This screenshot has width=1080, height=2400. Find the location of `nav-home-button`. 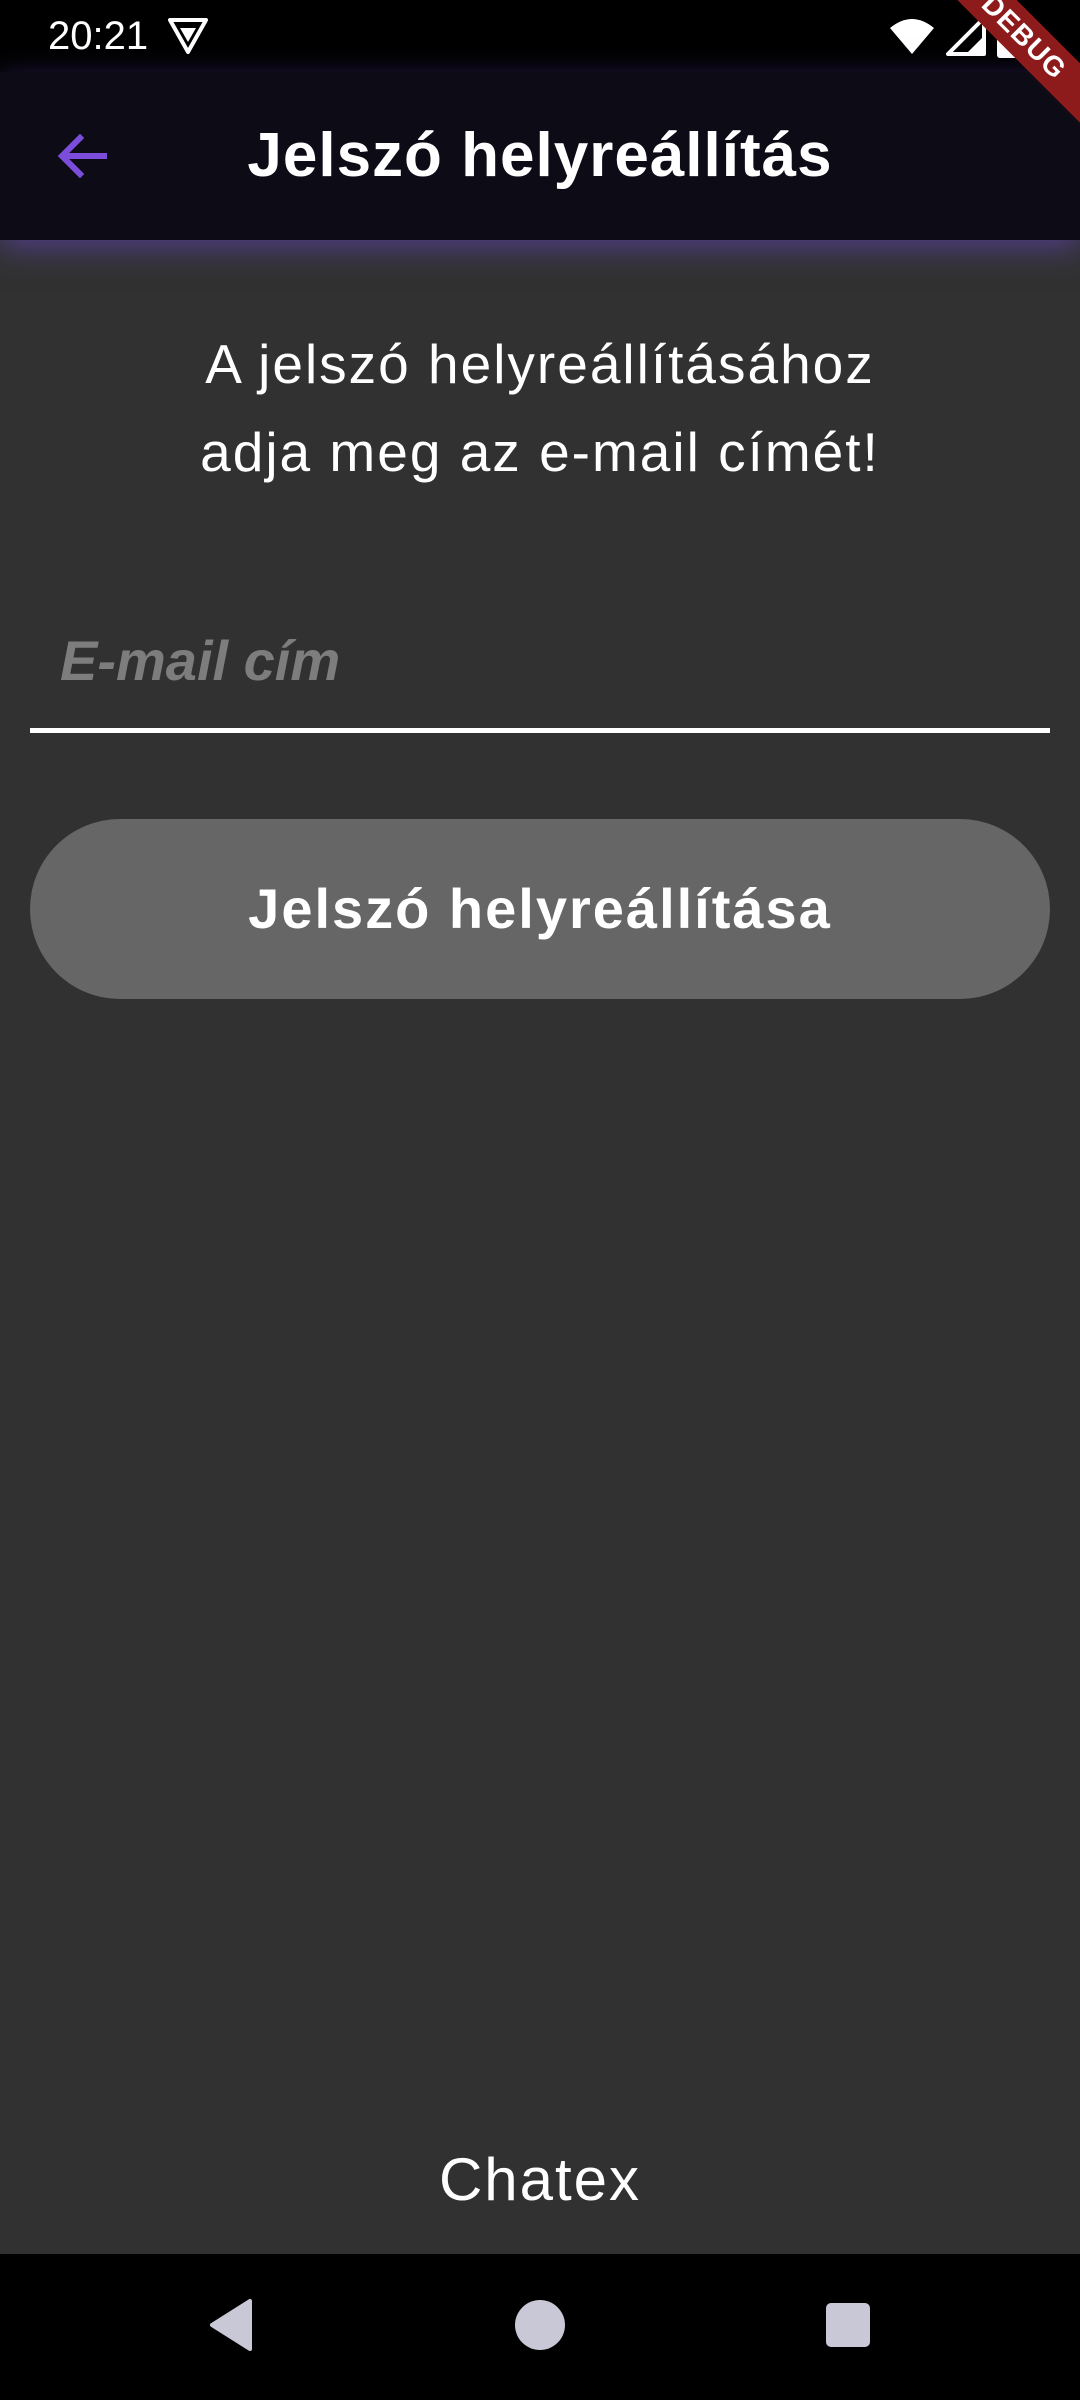

nav-home-button is located at coordinates (540, 2327).